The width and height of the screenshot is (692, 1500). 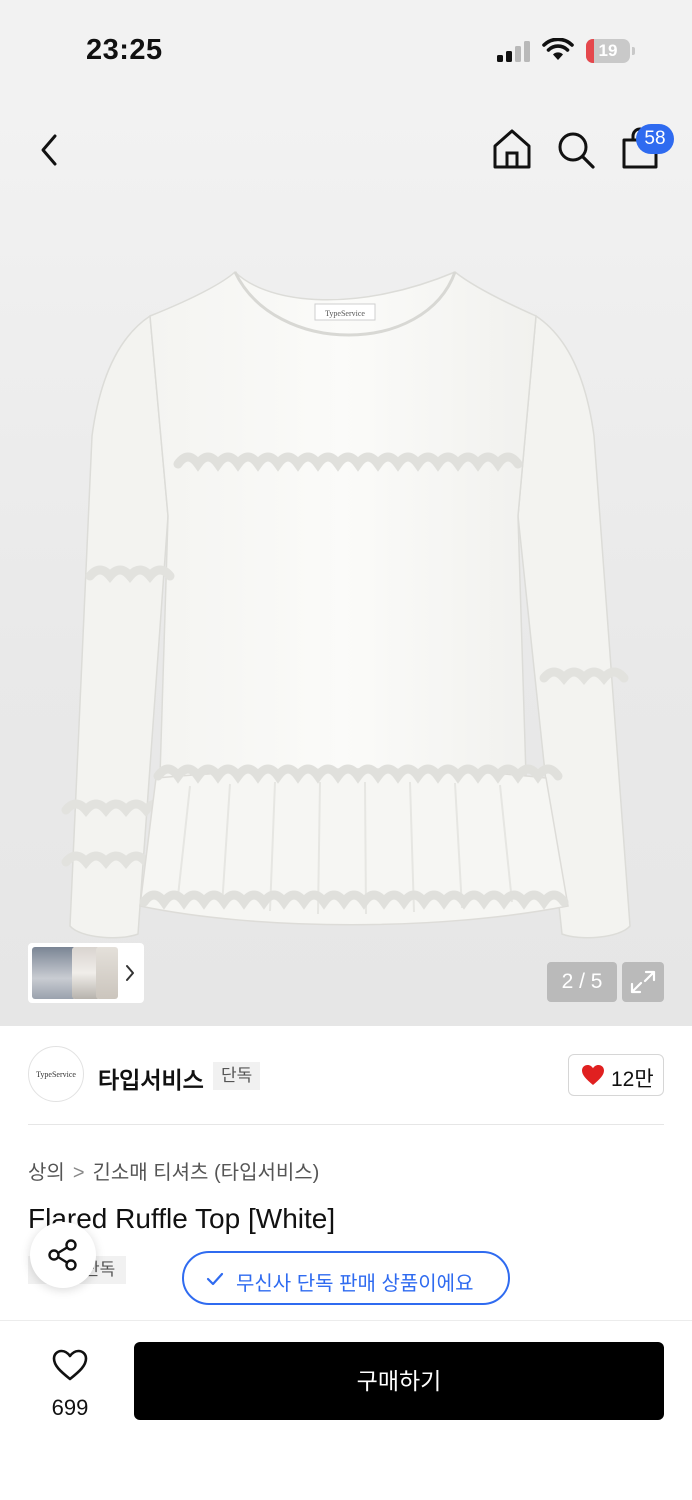 I want to click on brand-like-count: 12만, so click(x=632, y=1079).